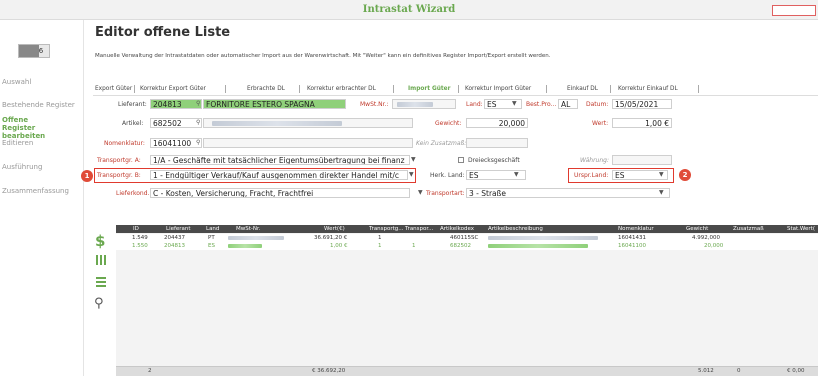  I want to click on zusatzmass-field, so click(497, 143).